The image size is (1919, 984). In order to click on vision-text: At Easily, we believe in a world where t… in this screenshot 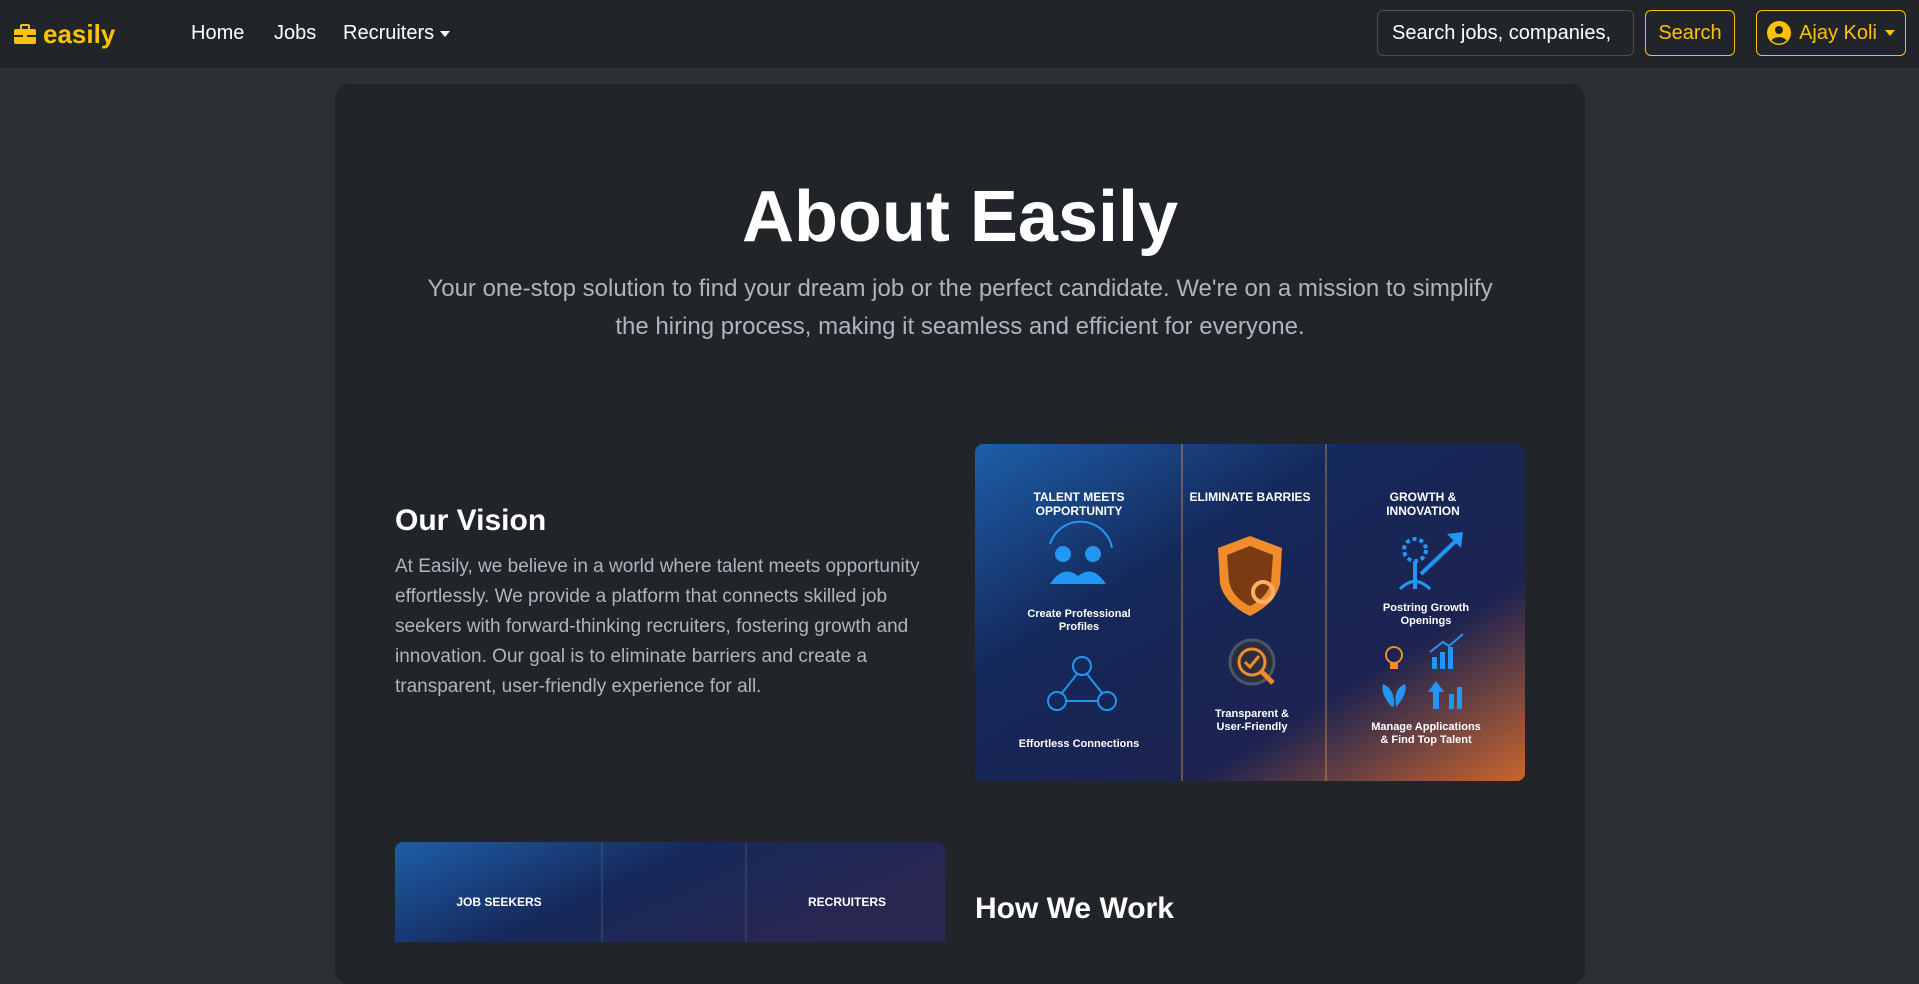, I will do `click(657, 626)`.